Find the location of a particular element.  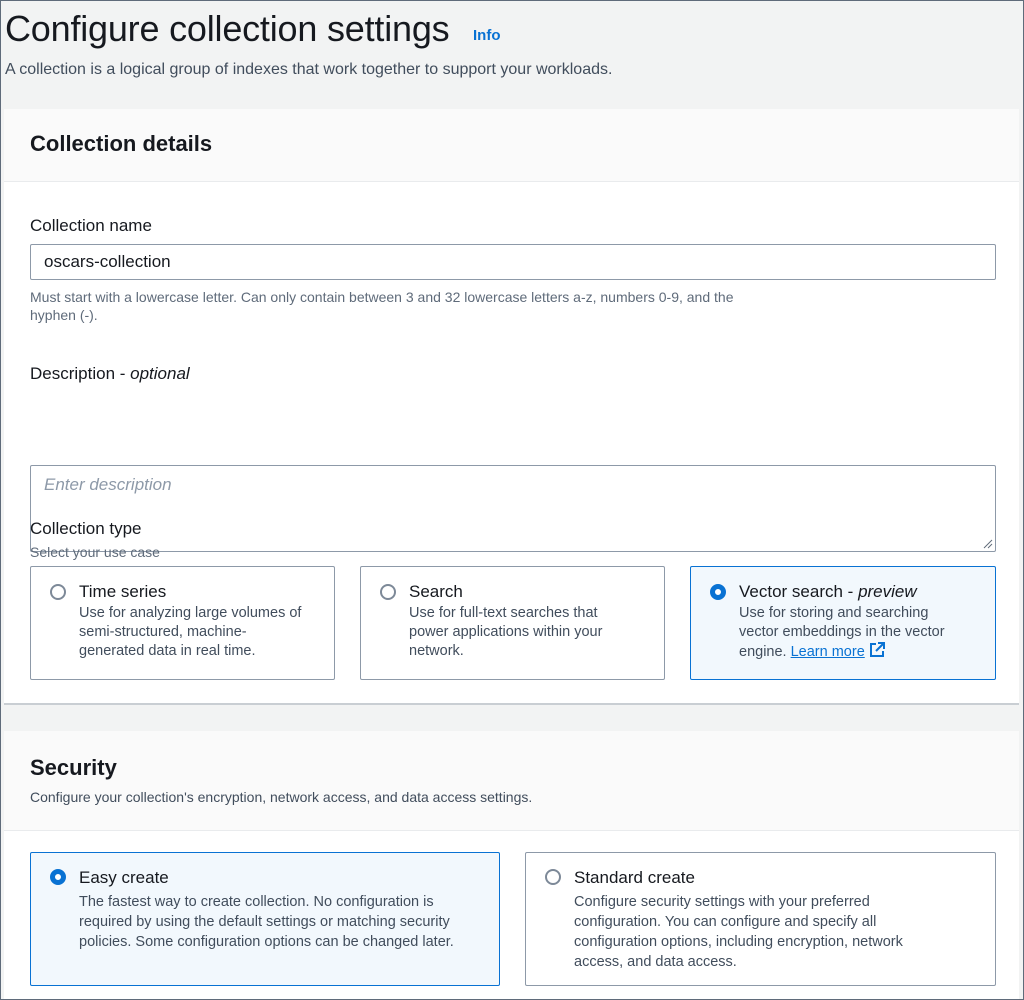

vector-search-desc-line: vector embeddings in the vector is located at coordinates (842, 632).